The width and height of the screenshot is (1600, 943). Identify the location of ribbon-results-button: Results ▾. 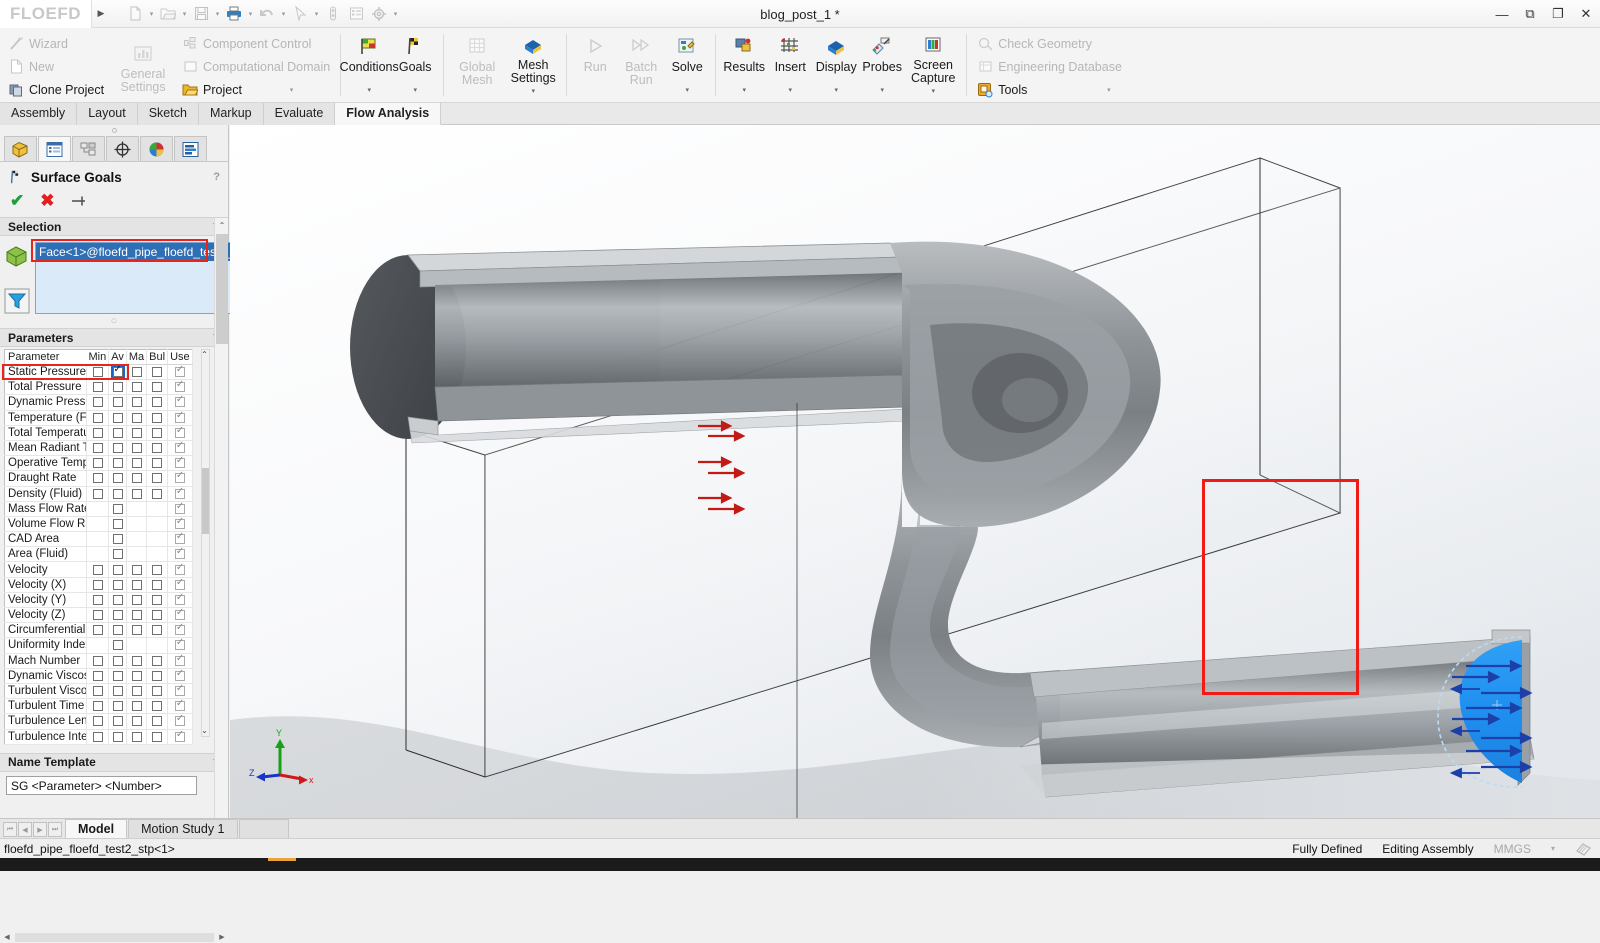
(744, 64).